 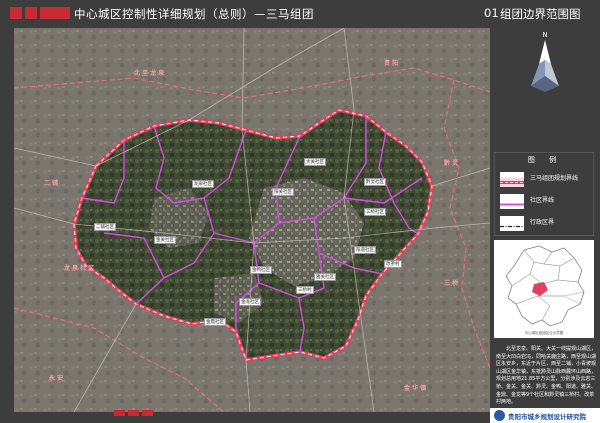 I want to click on community-label: 阳关社区, so click(x=283, y=192).